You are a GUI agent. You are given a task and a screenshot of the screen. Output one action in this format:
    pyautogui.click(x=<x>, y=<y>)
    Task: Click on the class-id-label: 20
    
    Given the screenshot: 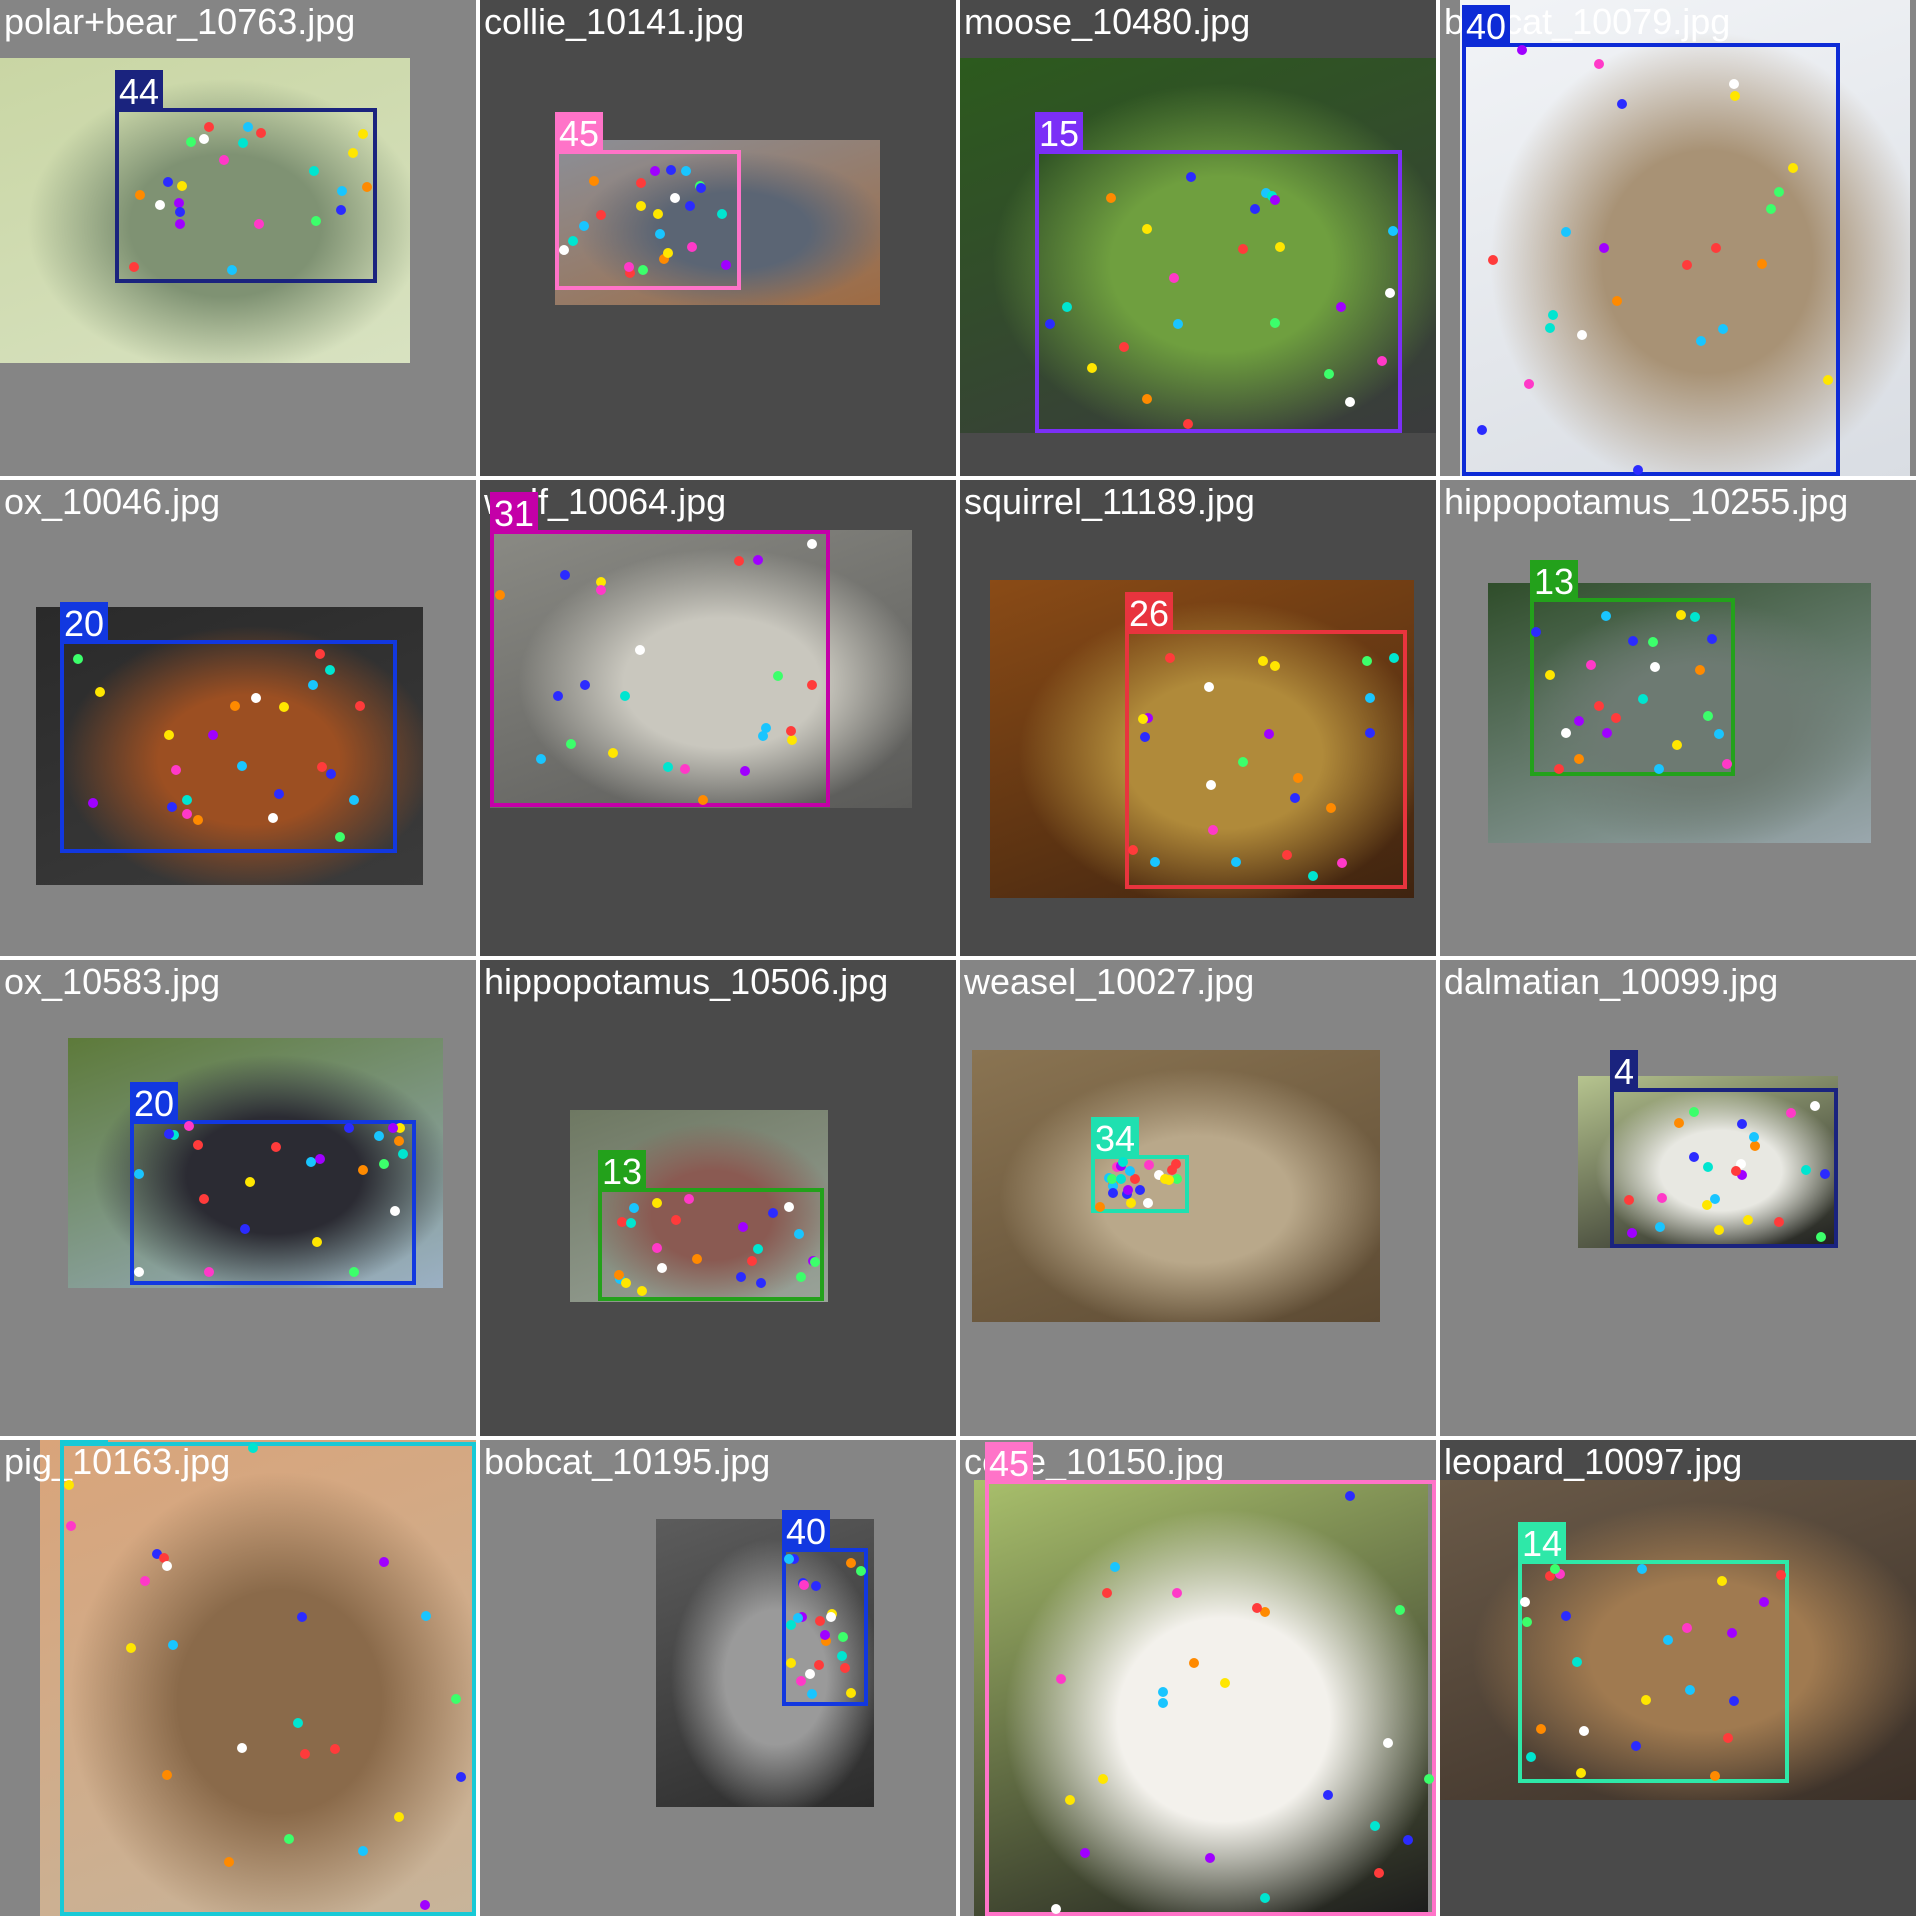 What is the action you would take?
    pyautogui.click(x=154, y=1103)
    